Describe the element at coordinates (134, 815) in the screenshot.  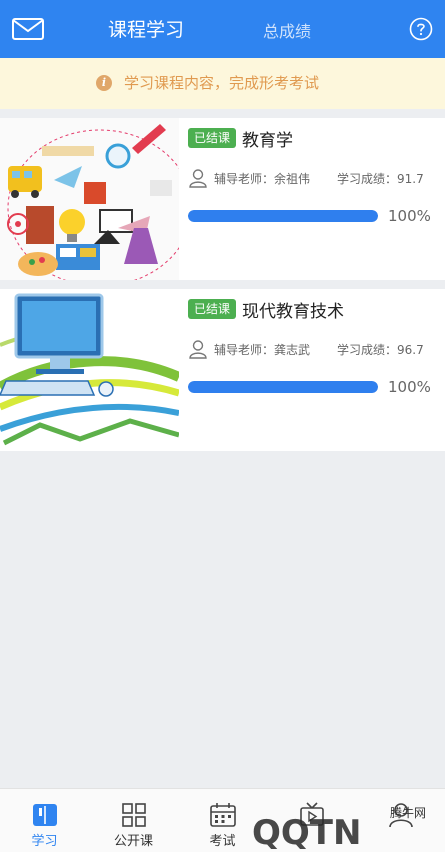
I see `grid-icon` at that location.